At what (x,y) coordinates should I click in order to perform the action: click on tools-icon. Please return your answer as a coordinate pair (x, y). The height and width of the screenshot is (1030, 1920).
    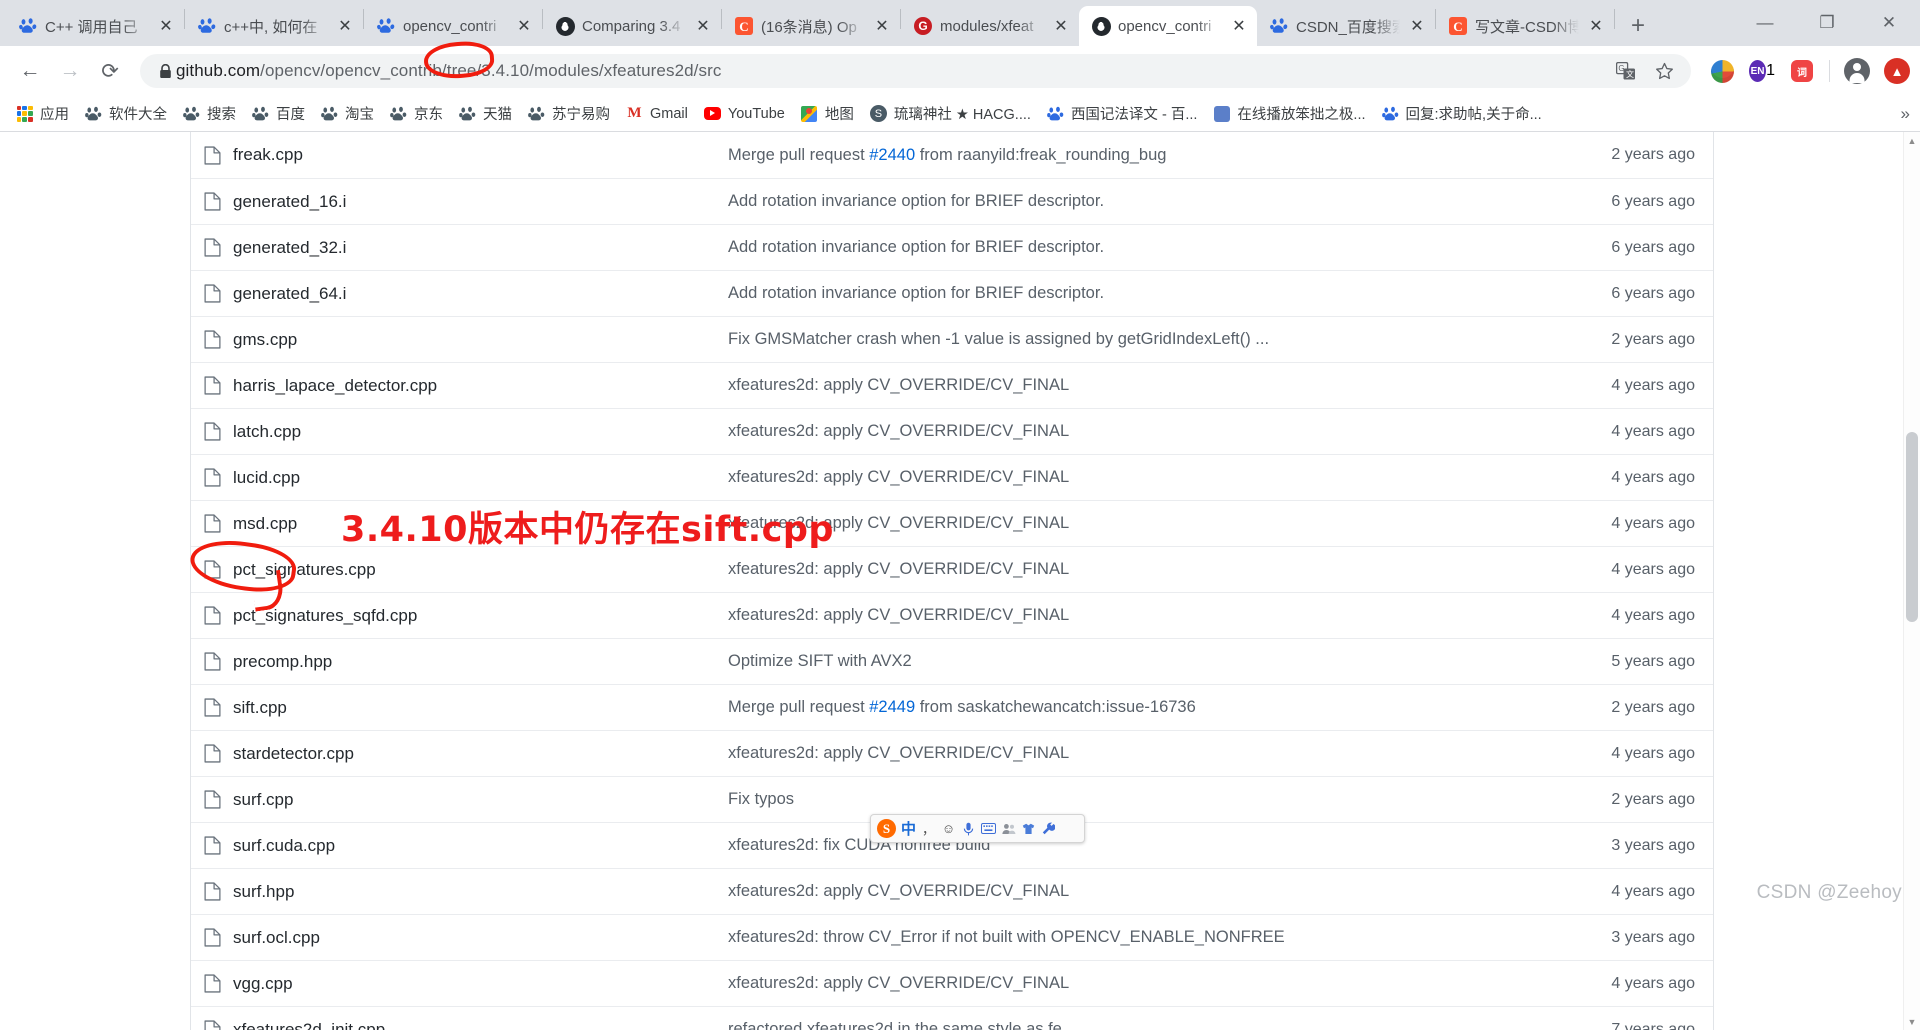
    Looking at the image, I should click on (1048, 828).